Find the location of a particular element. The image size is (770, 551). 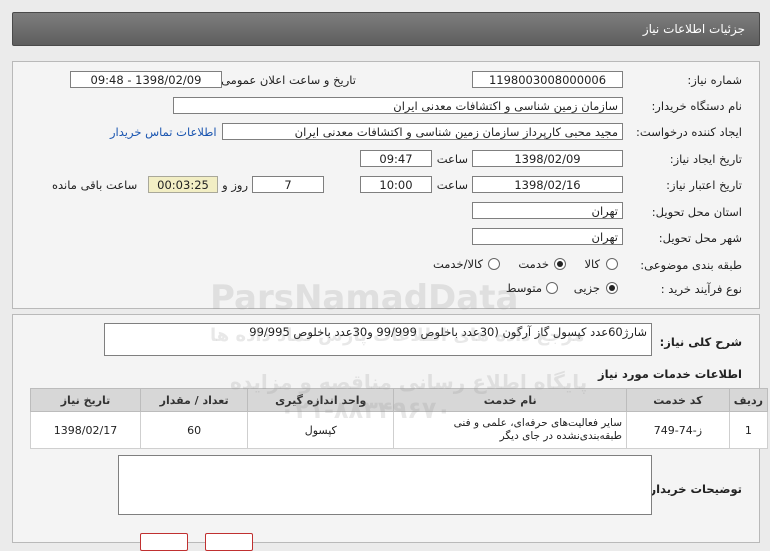

valid-time-field: 10:00 is located at coordinates (396, 184).